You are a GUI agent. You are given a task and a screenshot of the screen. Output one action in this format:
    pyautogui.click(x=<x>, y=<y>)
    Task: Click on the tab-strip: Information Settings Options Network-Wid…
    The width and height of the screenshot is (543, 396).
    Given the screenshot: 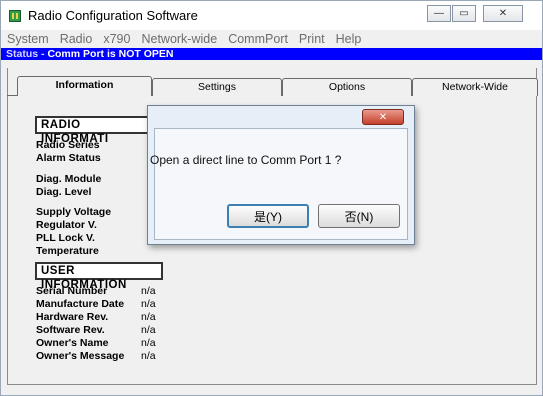 What is the action you would take?
    pyautogui.click(x=280, y=86)
    